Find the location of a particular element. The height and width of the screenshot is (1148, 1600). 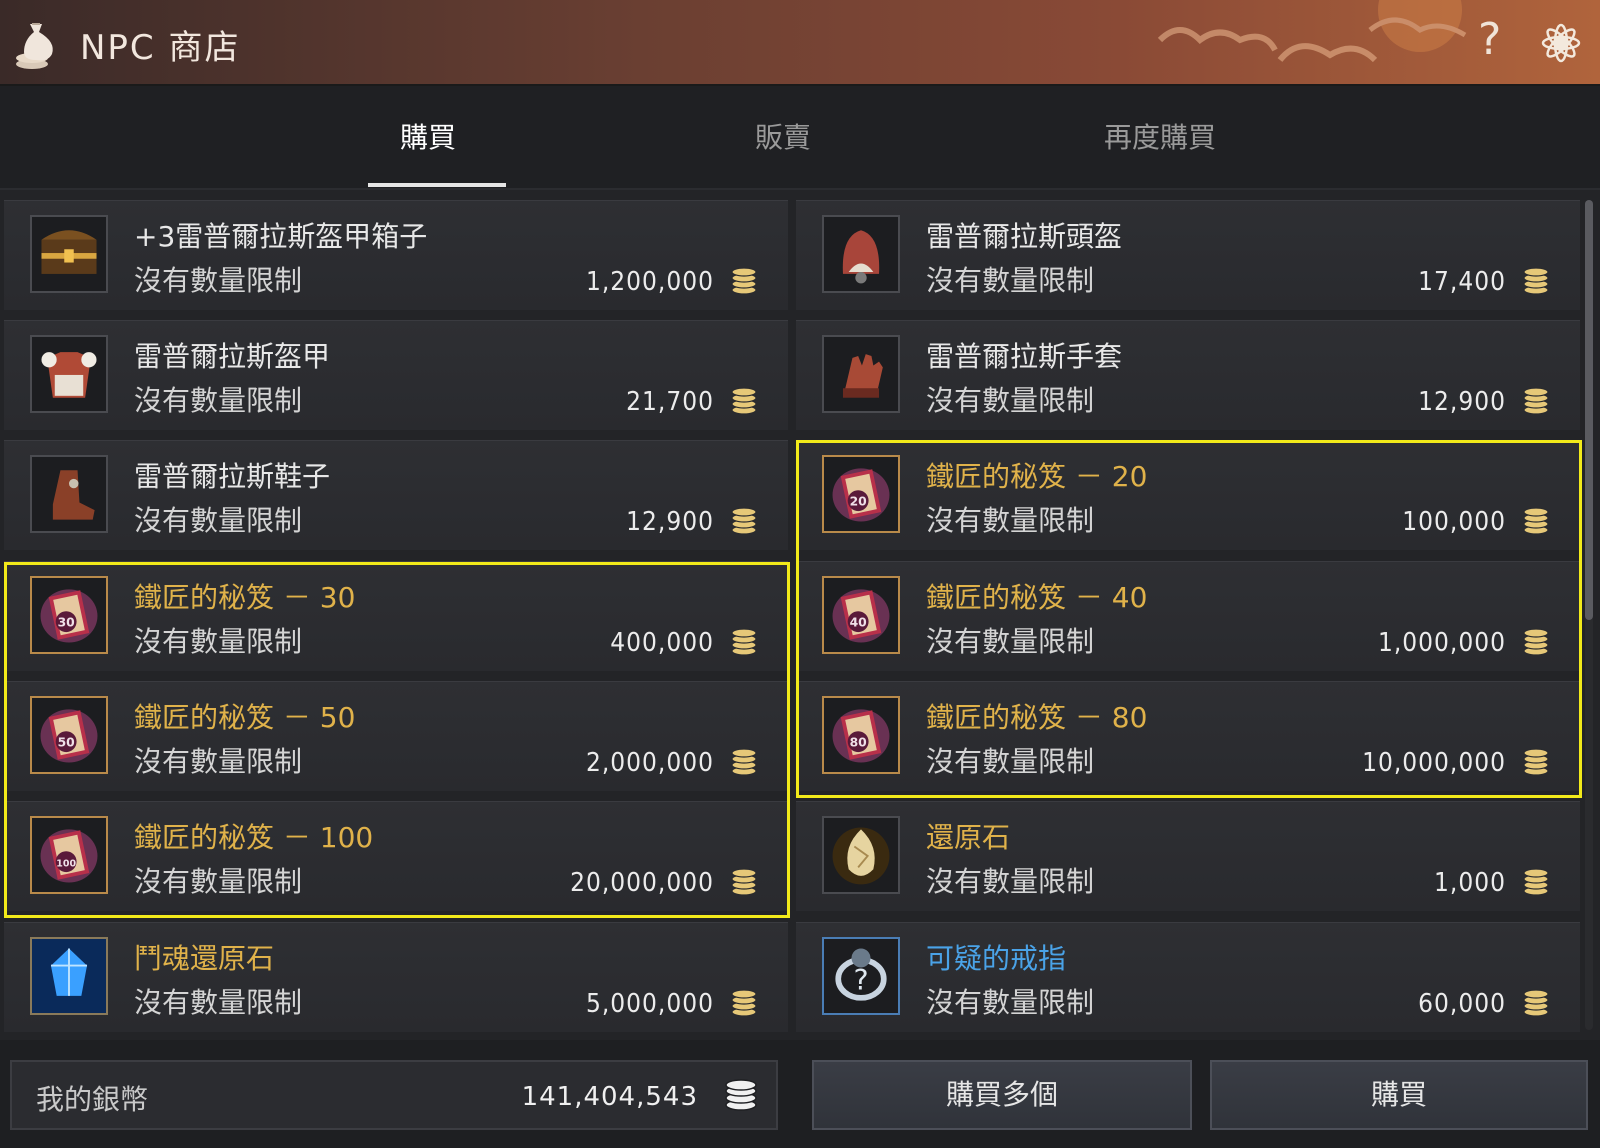

item-name: 鐵匠的秘笈 － 80 is located at coordinates (1037, 717).